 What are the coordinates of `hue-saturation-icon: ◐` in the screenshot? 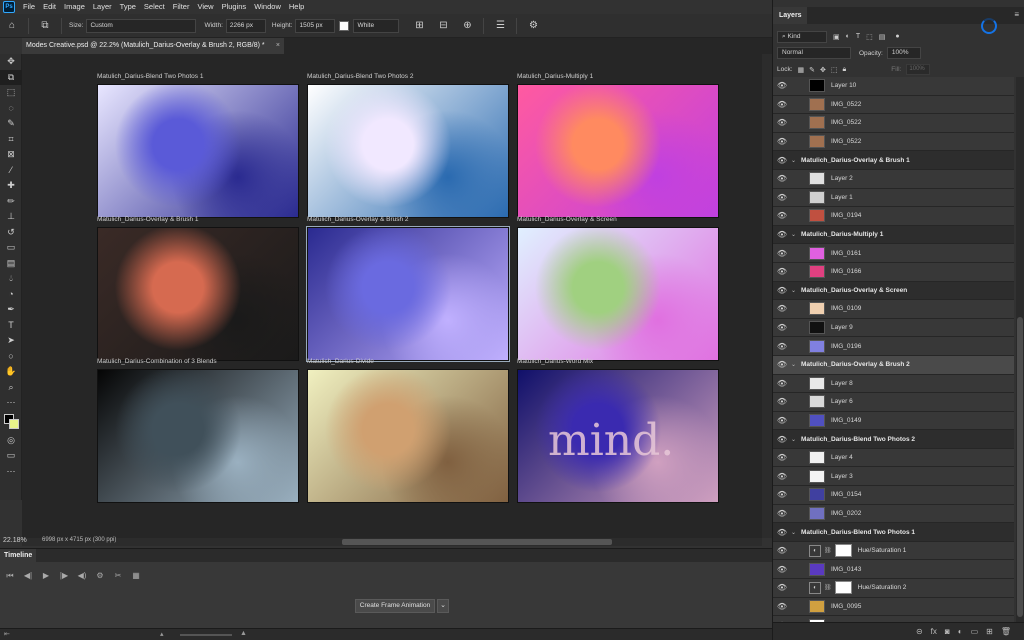 It's located at (815, 587).